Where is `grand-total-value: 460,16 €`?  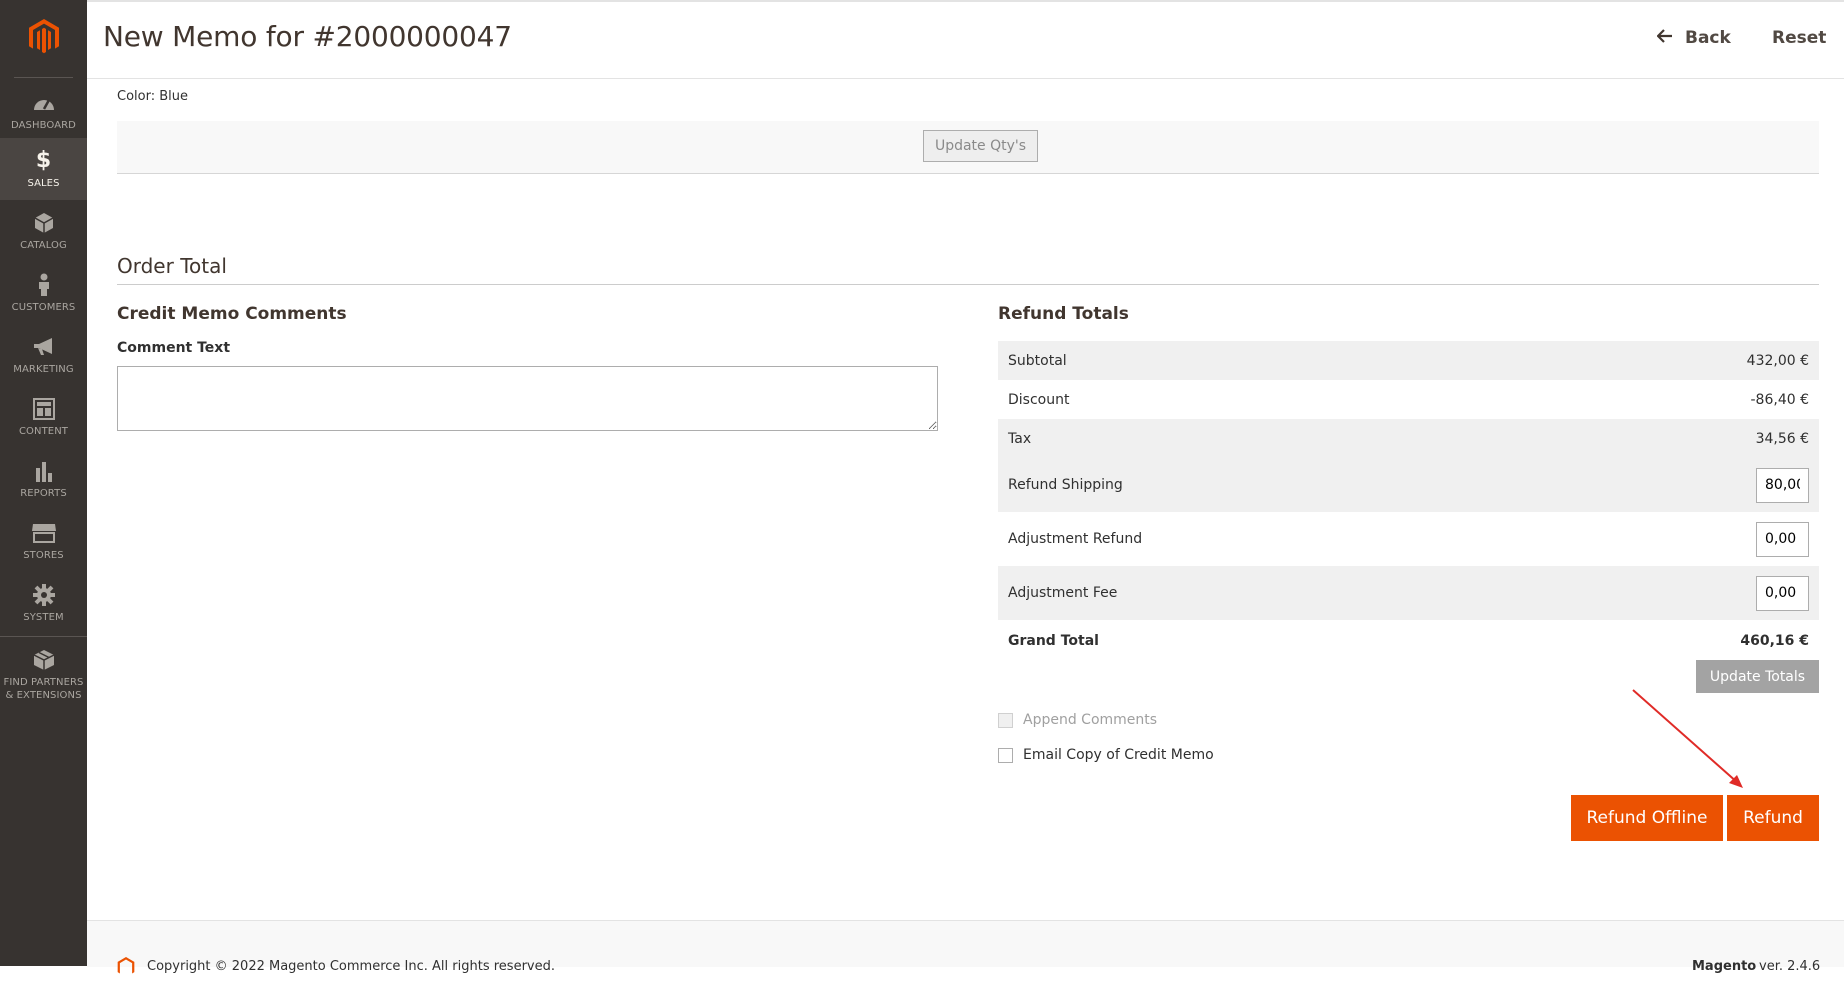 grand-total-value: 460,16 € is located at coordinates (1774, 641).